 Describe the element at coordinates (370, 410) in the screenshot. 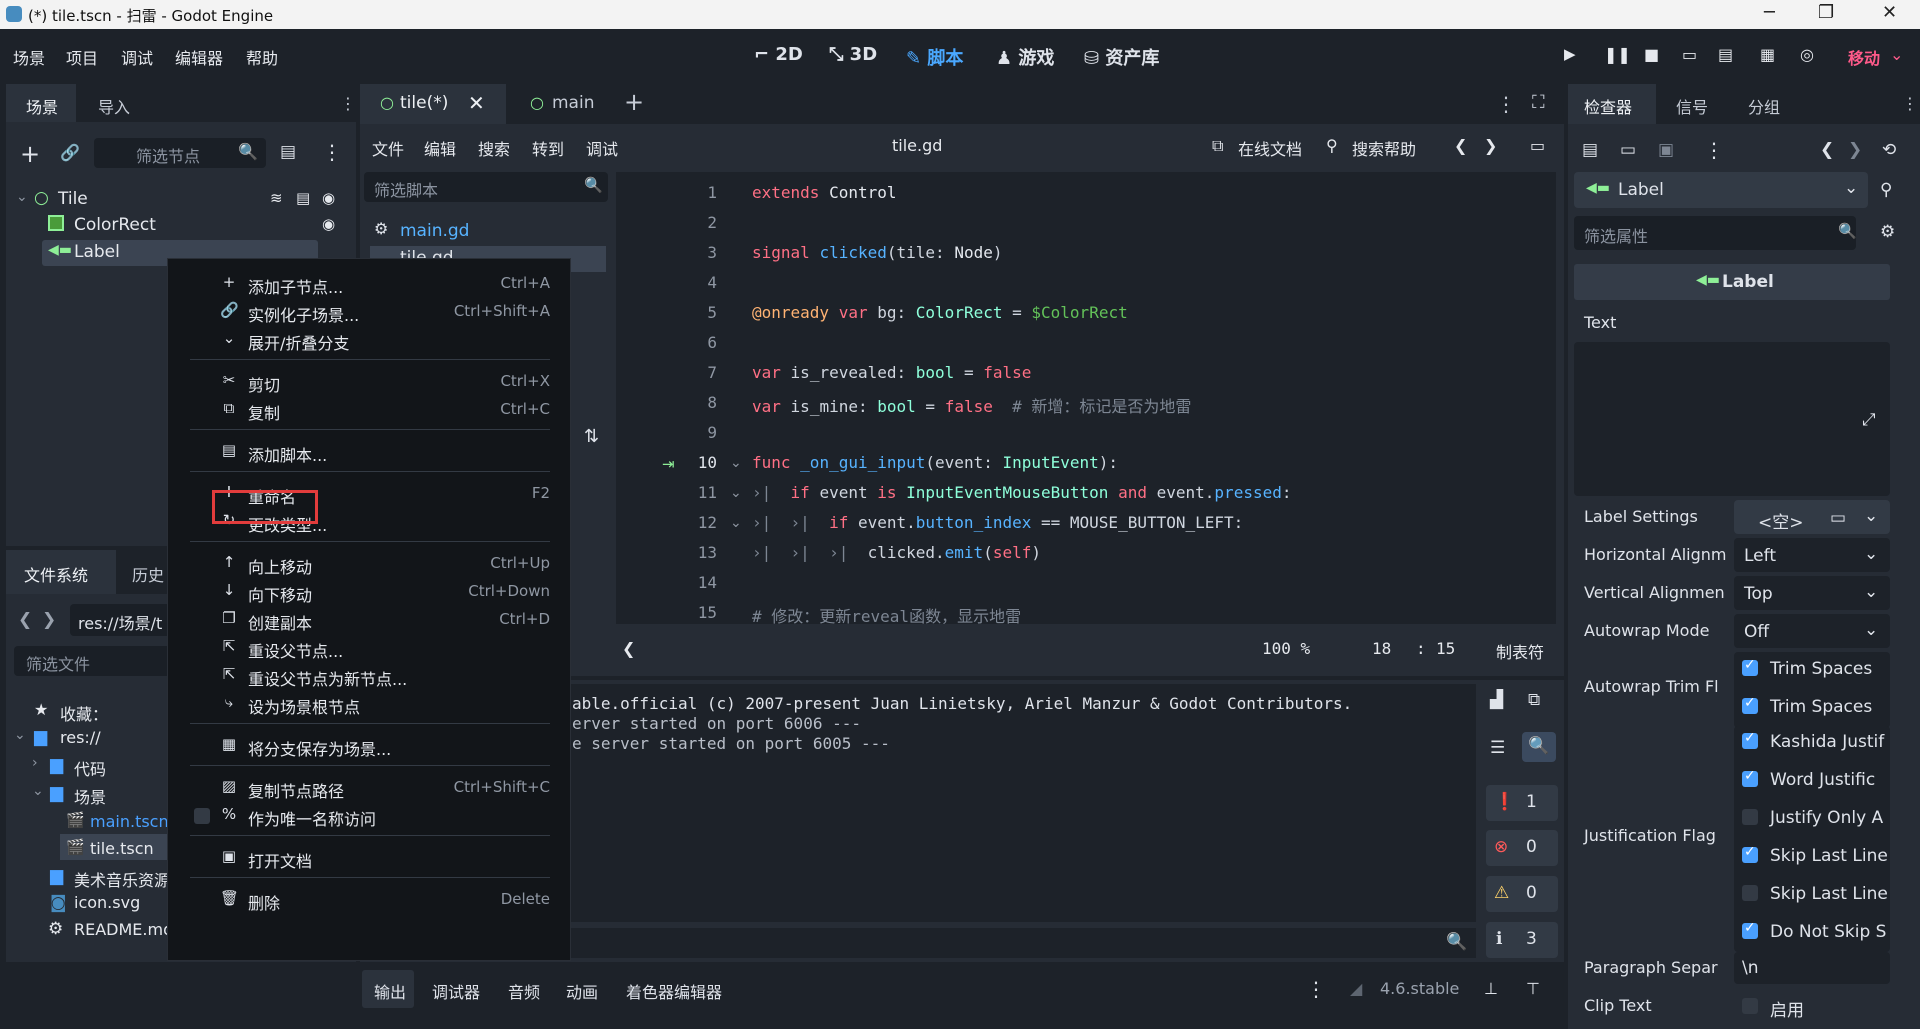

I see `menu-item-copy: ⧉ 复制 Ctrl+C` at that location.